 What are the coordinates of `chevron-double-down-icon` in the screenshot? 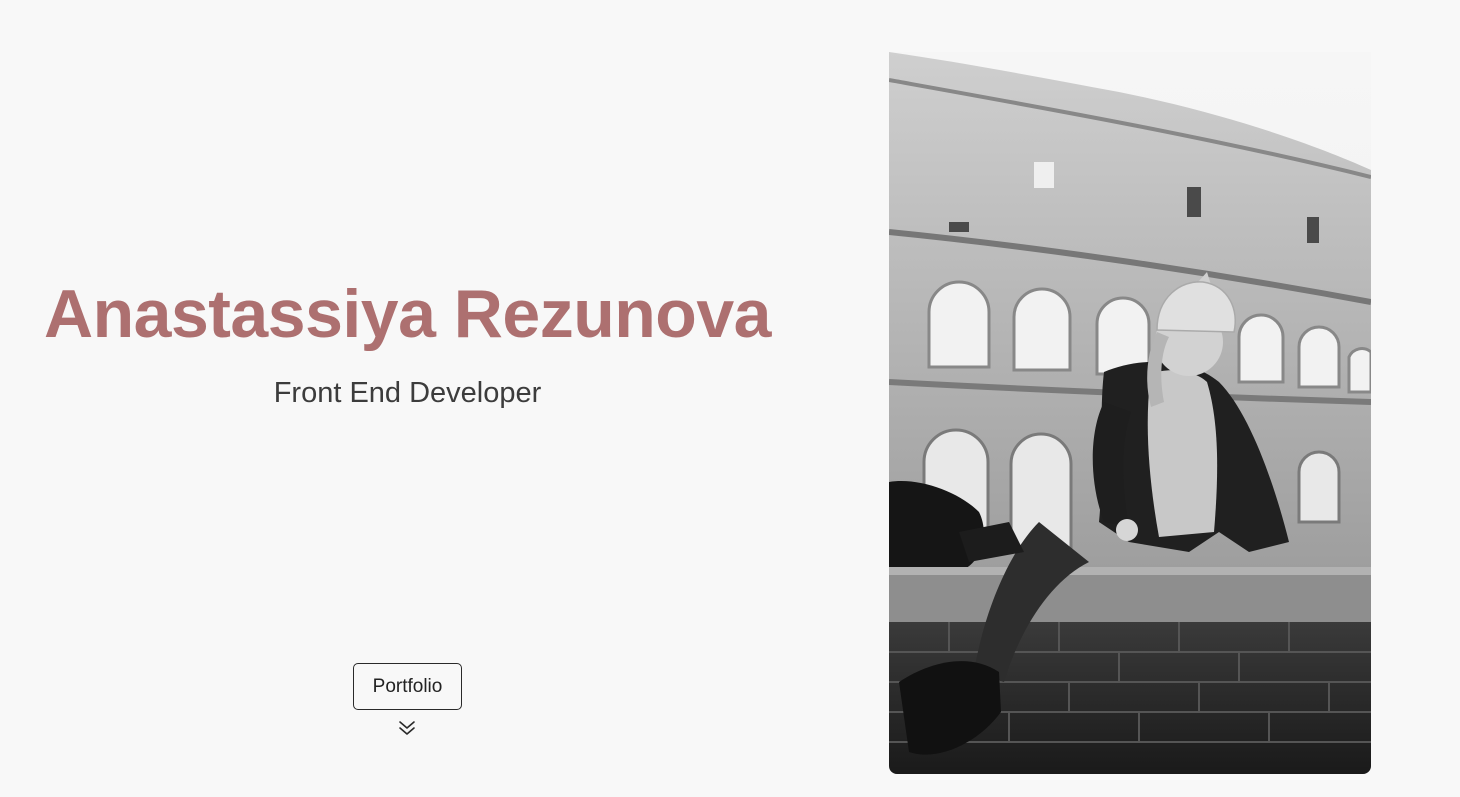 It's located at (407, 729).